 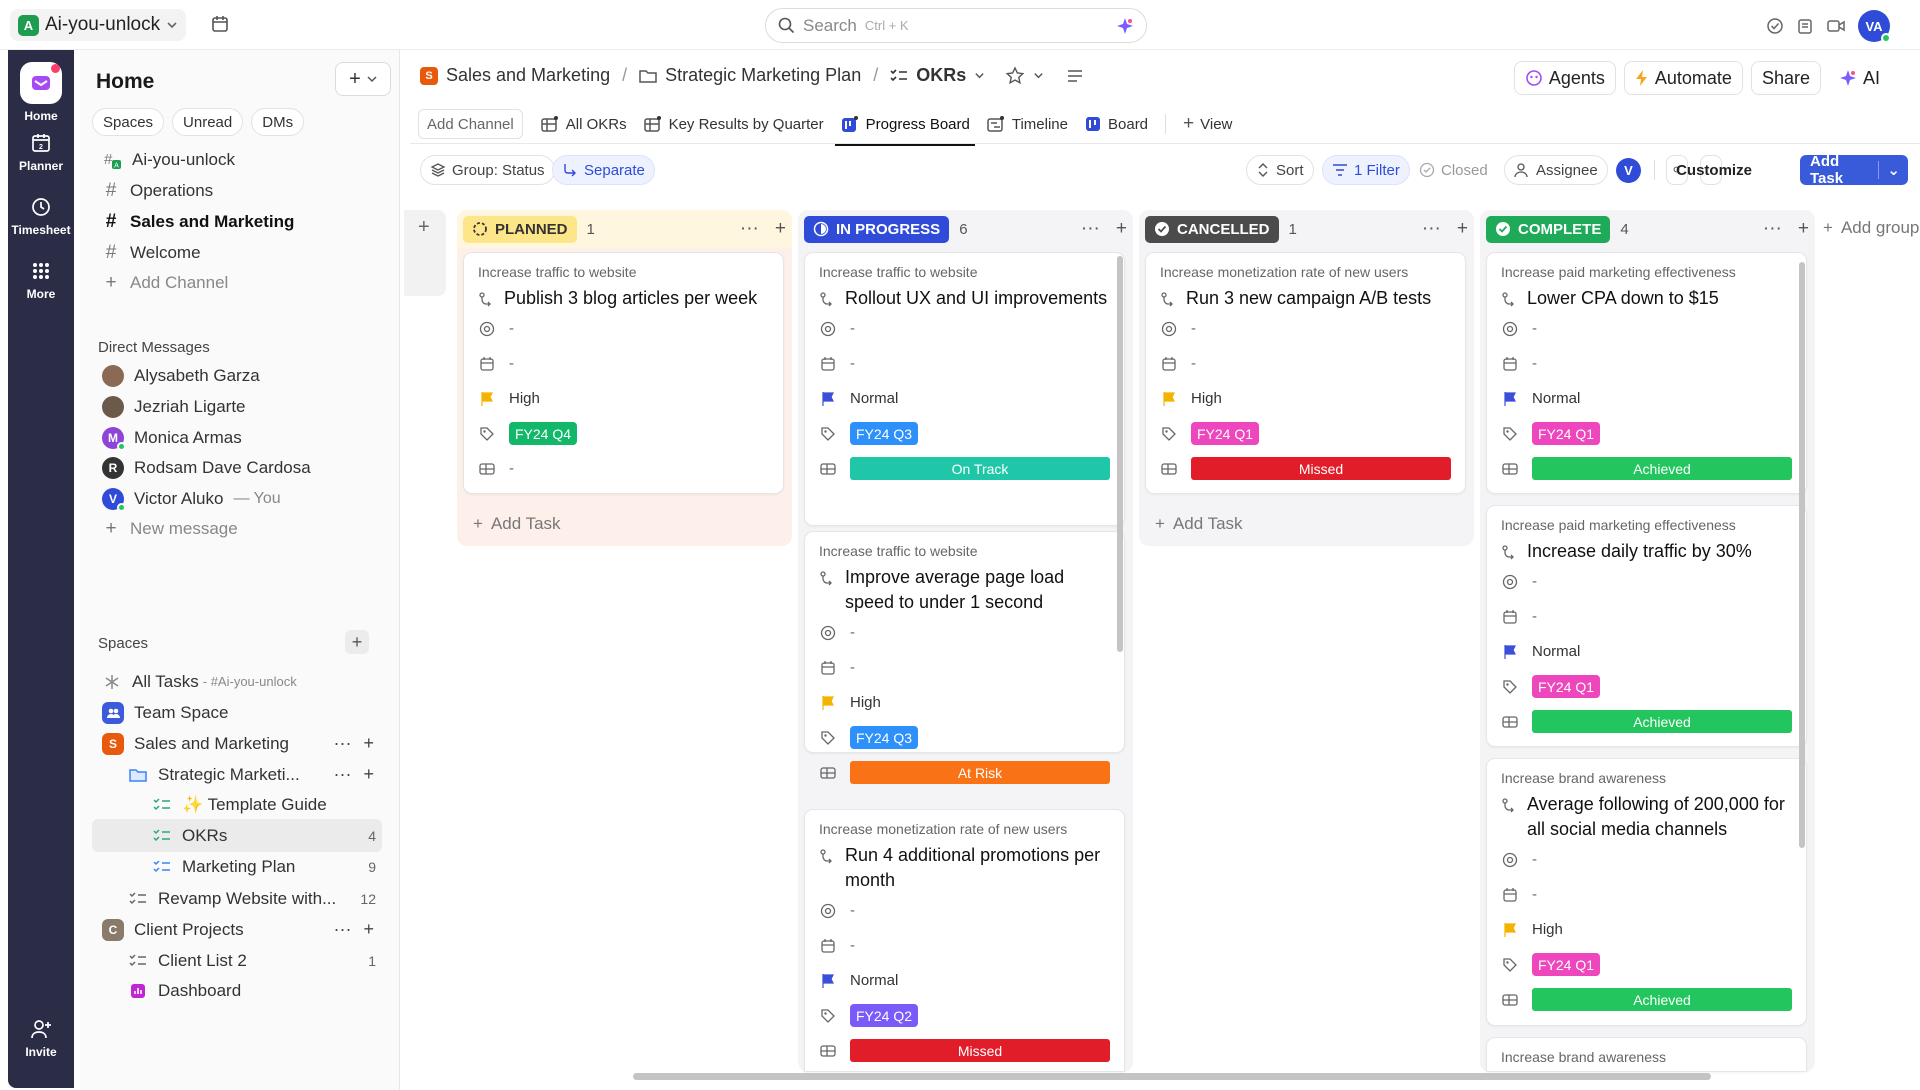 What do you see at coordinates (520, 229) in the screenshot?
I see `status-pill-planned: PLANNED` at bounding box center [520, 229].